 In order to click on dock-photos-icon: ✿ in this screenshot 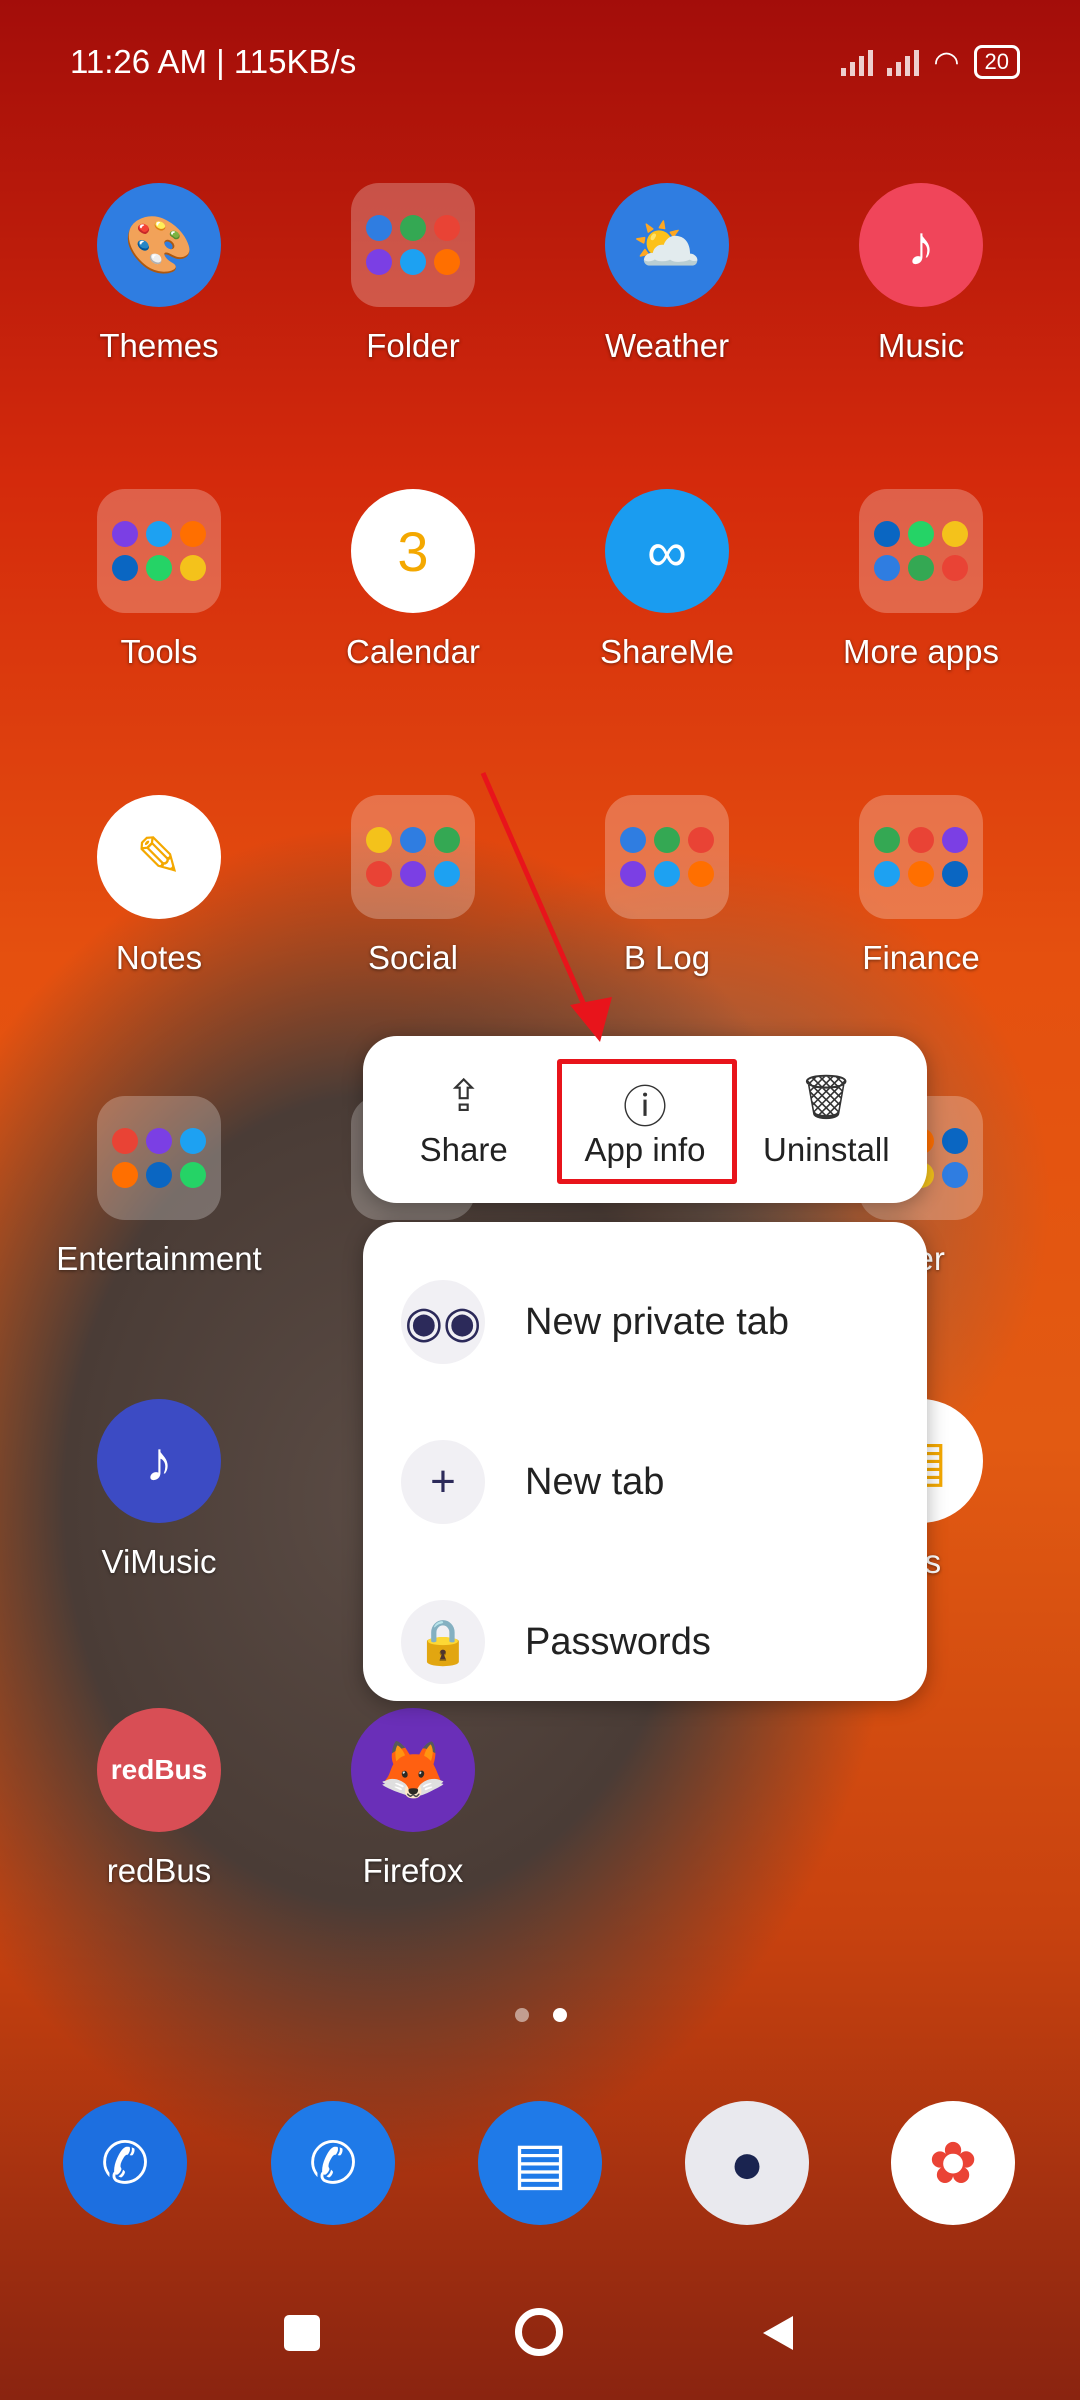, I will do `click(953, 2163)`.